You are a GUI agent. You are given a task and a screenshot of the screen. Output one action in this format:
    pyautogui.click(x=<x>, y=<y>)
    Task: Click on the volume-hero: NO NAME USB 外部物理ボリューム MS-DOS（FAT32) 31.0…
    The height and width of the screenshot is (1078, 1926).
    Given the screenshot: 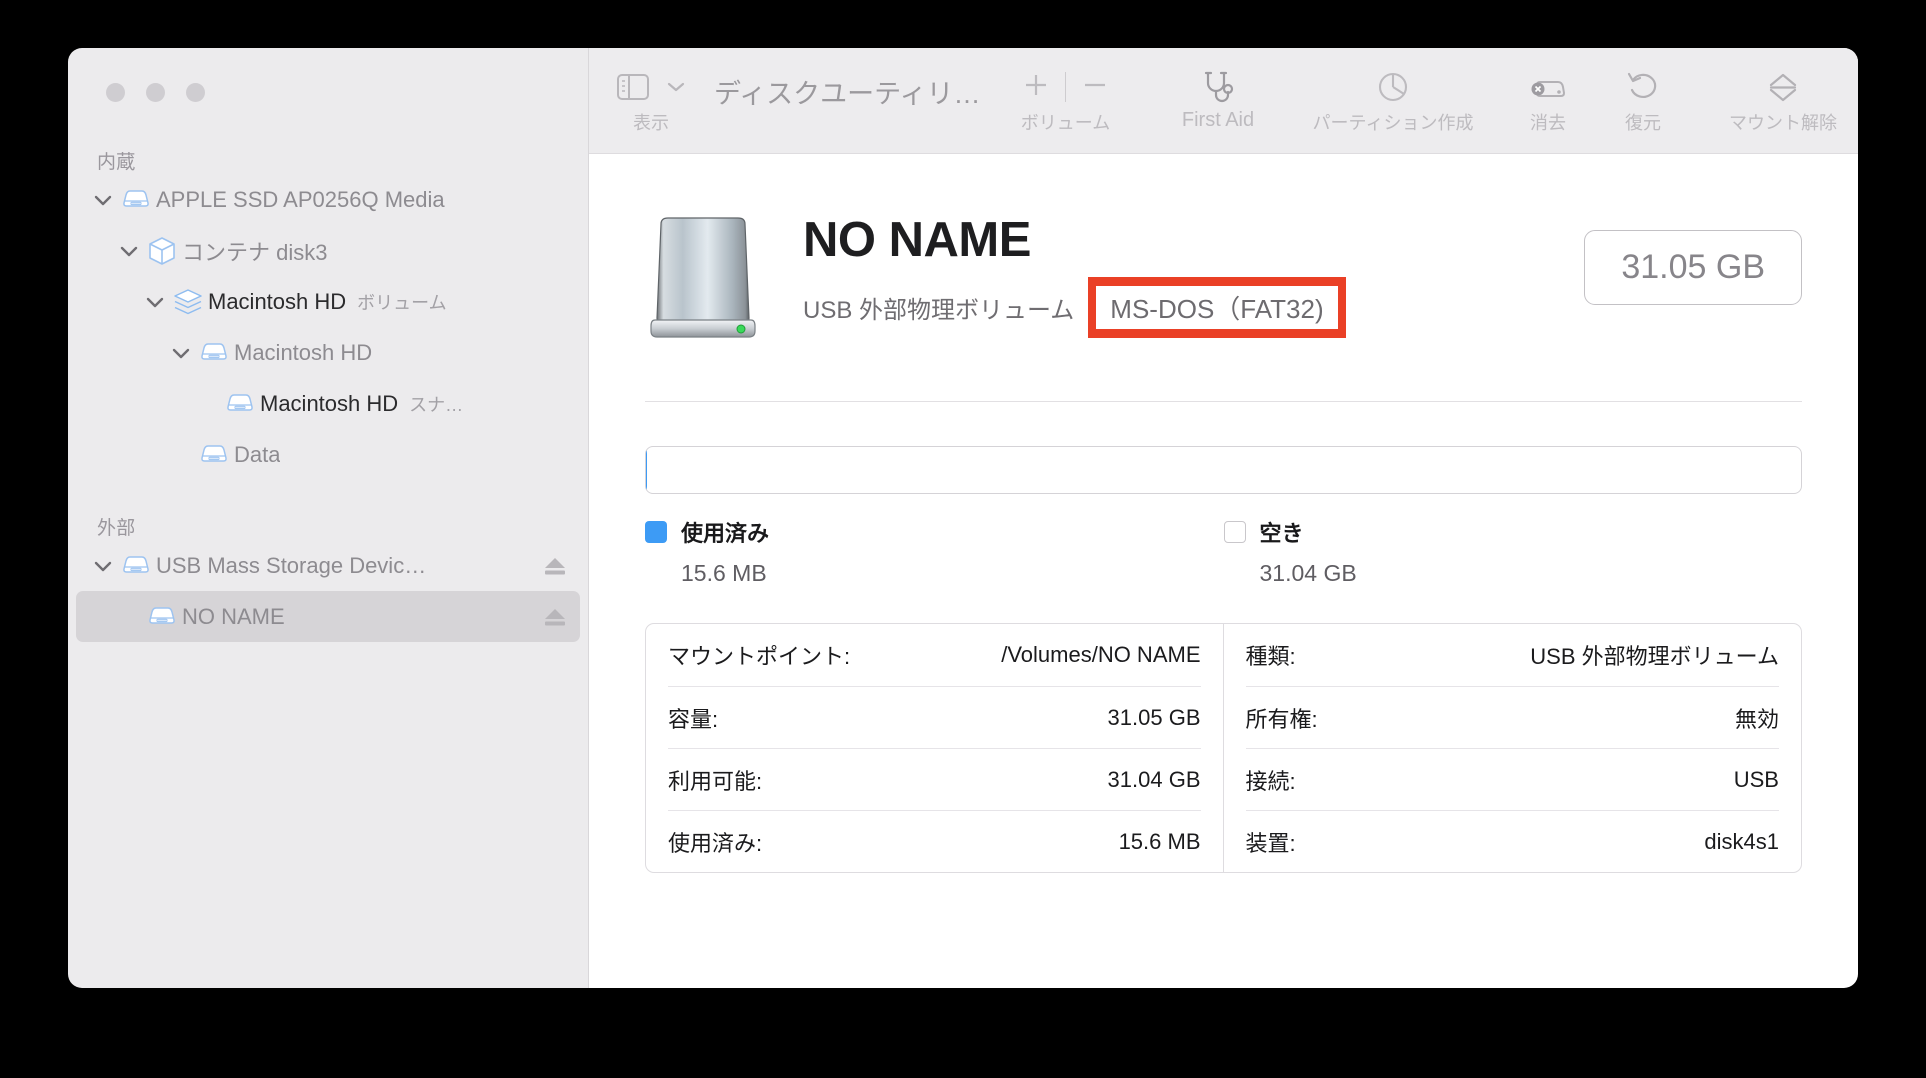 What is the action you would take?
    pyautogui.click(x=1223, y=270)
    